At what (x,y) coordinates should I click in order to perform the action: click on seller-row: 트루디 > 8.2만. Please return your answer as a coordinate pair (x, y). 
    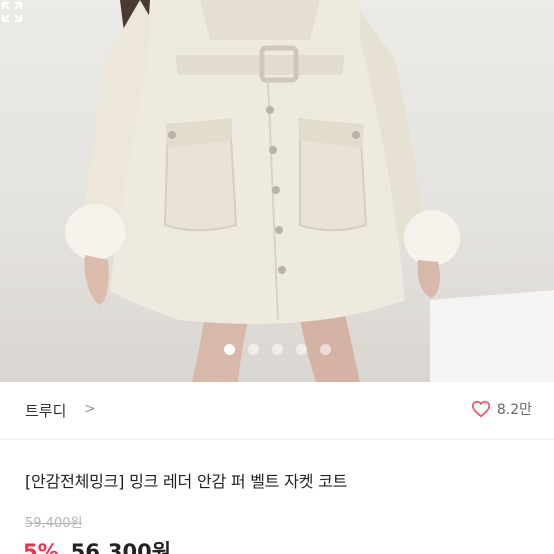
    Looking at the image, I should click on (277, 411).